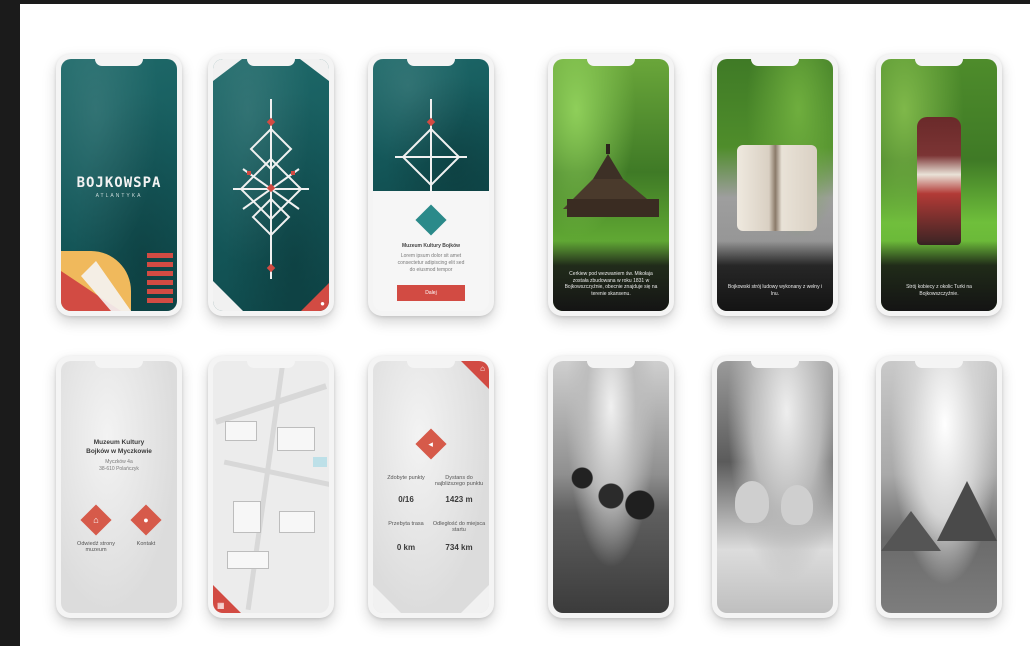 Image resolution: width=1030 pixels, height=646 pixels. What do you see at coordinates (119, 451) in the screenshot?
I see `museum-title-2: Bojków w Myczkowie` at bounding box center [119, 451].